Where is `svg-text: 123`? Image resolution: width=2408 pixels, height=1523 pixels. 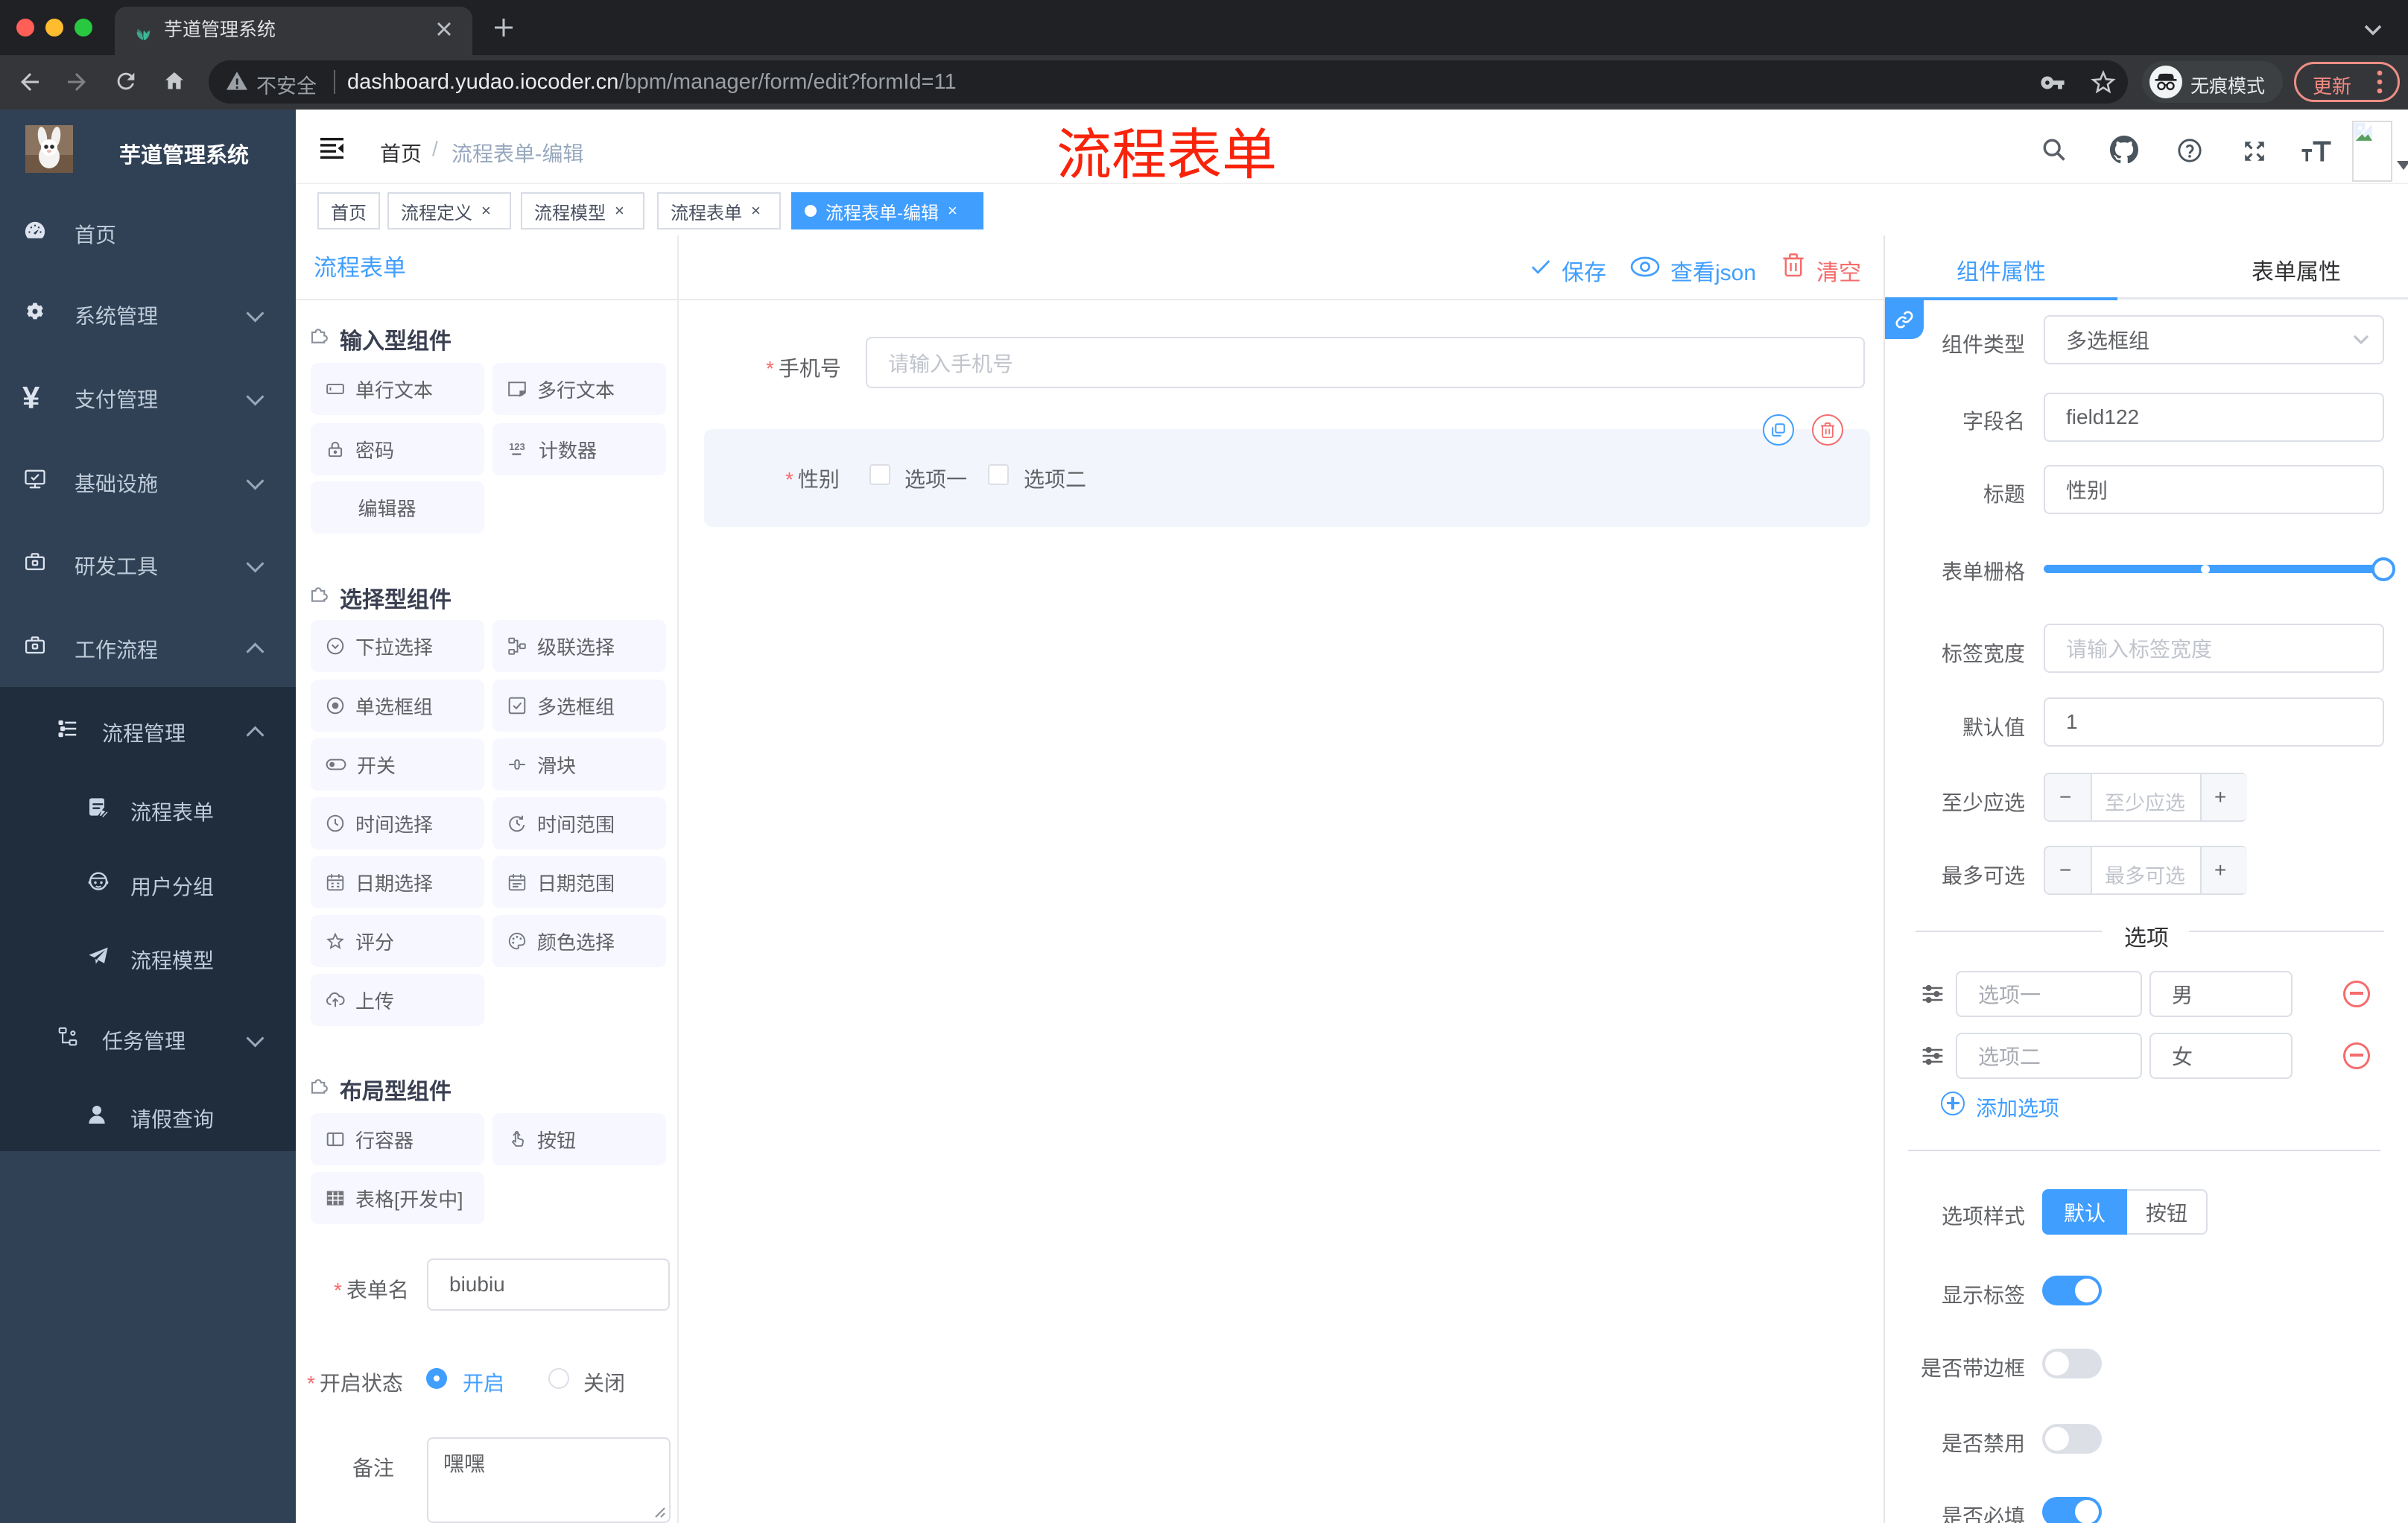 svg-text: 123 is located at coordinates (517, 446).